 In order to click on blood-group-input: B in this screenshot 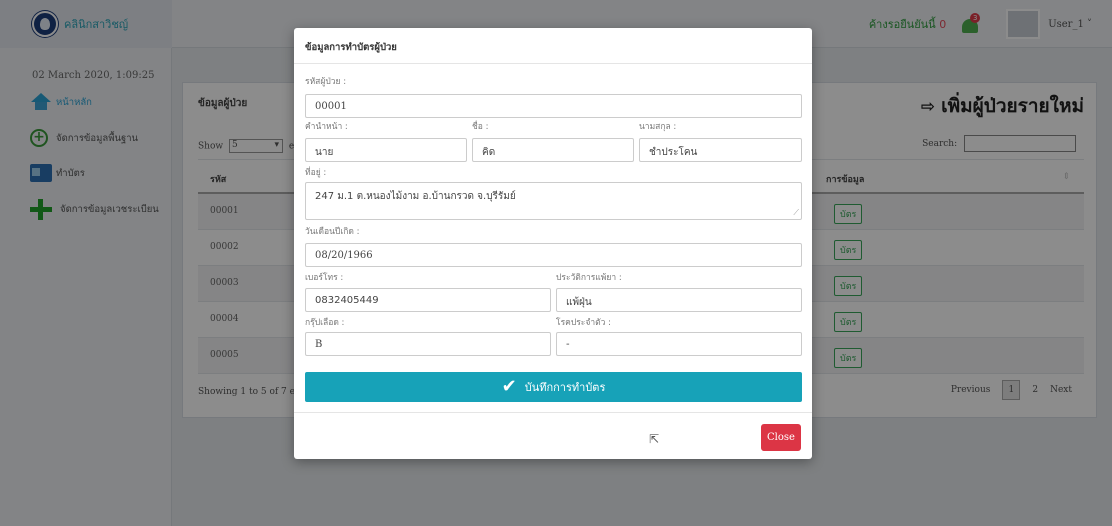, I will do `click(428, 344)`.